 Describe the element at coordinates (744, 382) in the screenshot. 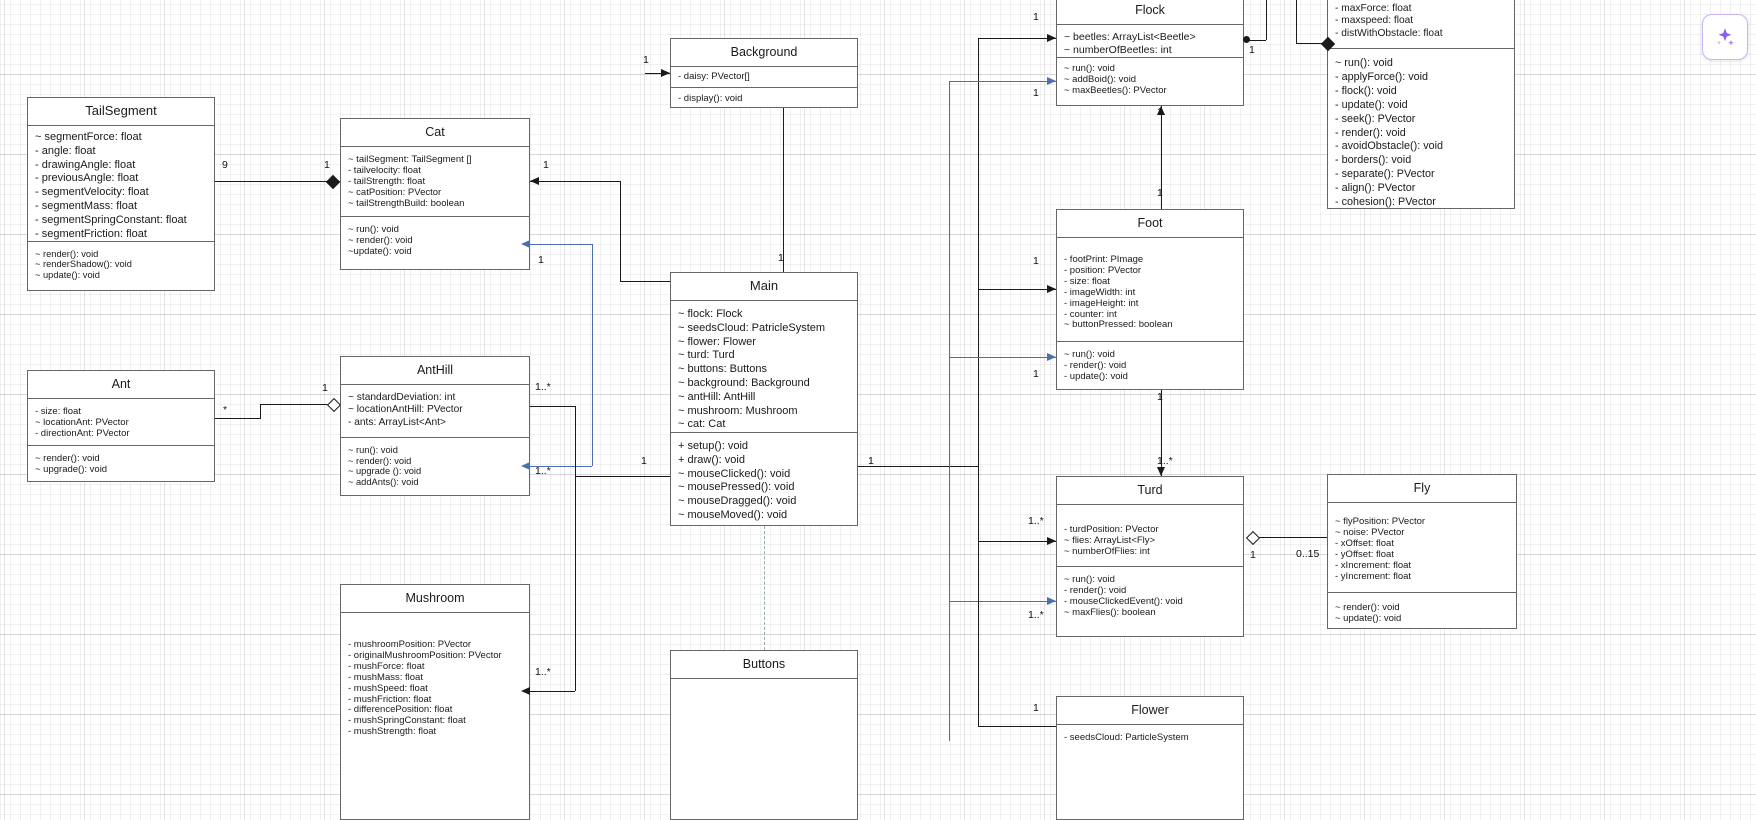

I see `attribute-row: ~ background: Background` at that location.